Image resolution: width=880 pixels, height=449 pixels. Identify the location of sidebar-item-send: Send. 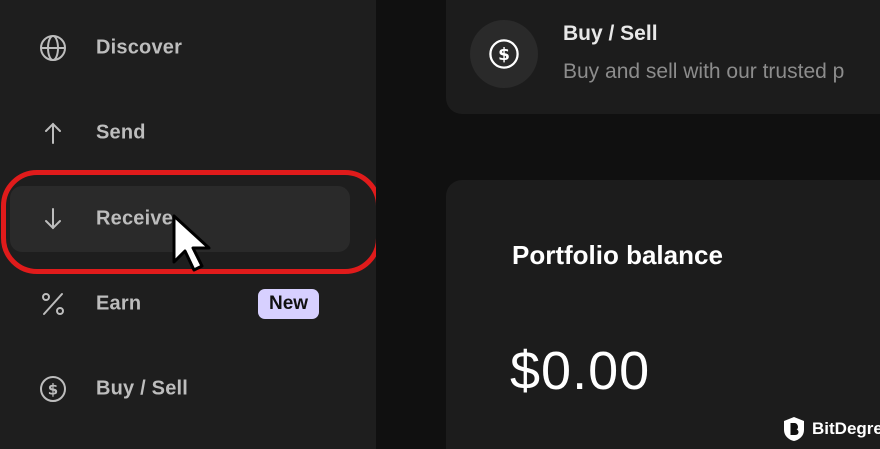
(180, 133).